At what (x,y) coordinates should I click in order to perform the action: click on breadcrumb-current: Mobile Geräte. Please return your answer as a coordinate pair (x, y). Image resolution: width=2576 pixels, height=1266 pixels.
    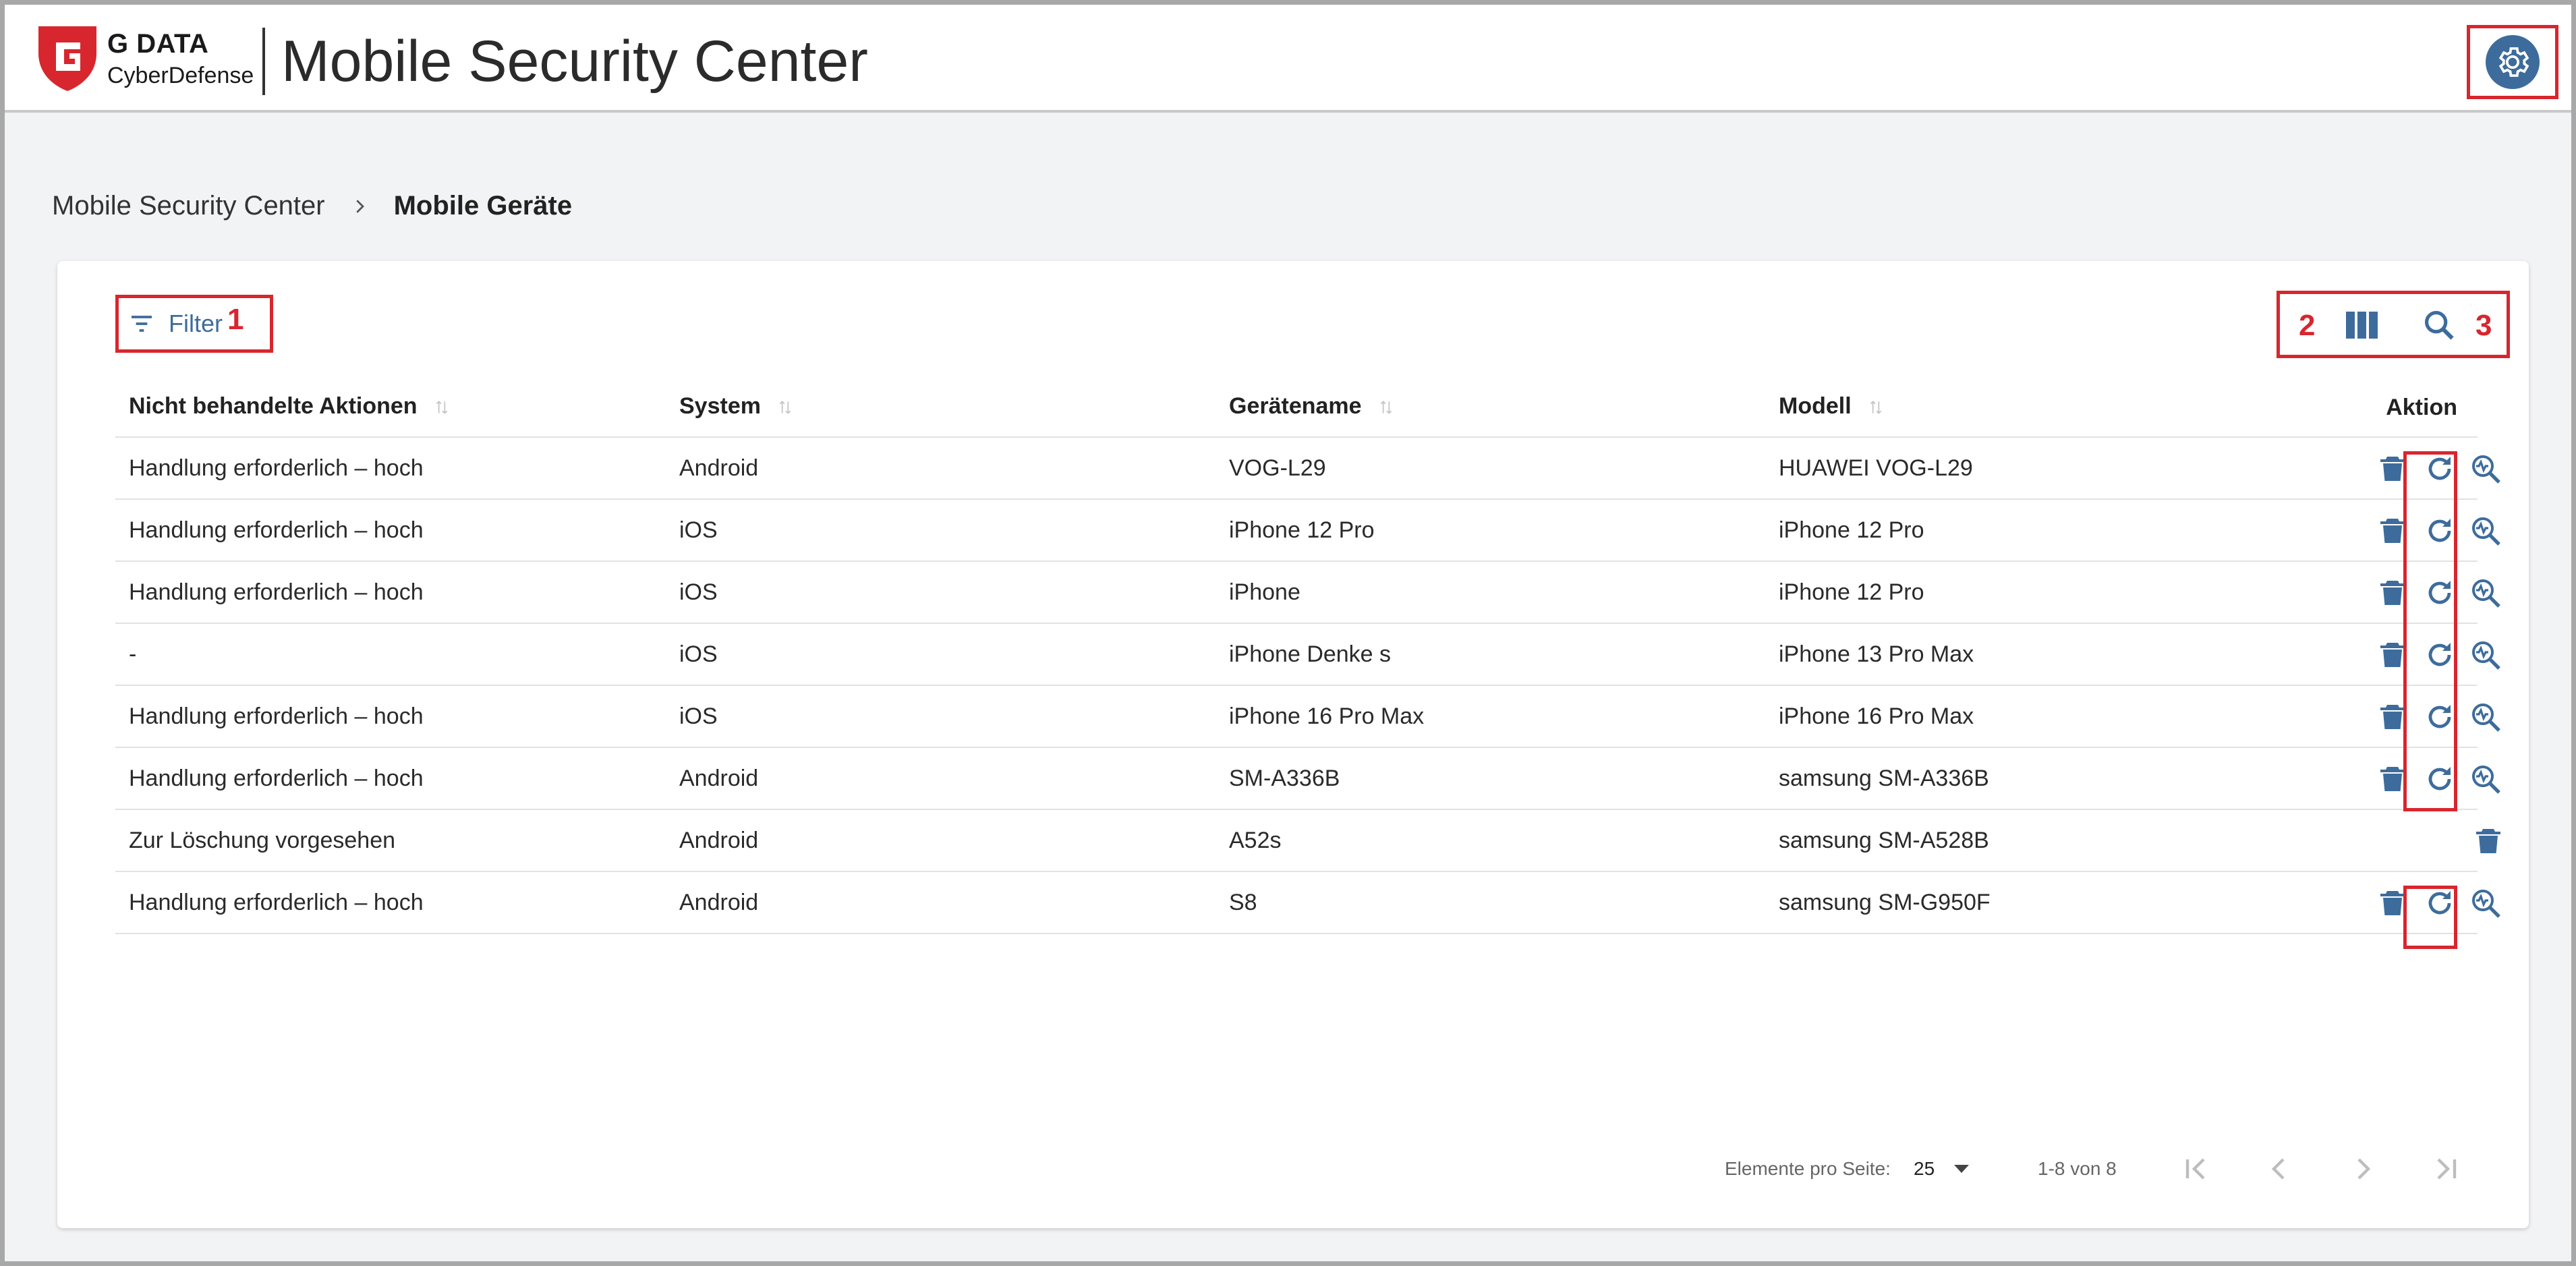
    Looking at the image, I should click on (483, 206).